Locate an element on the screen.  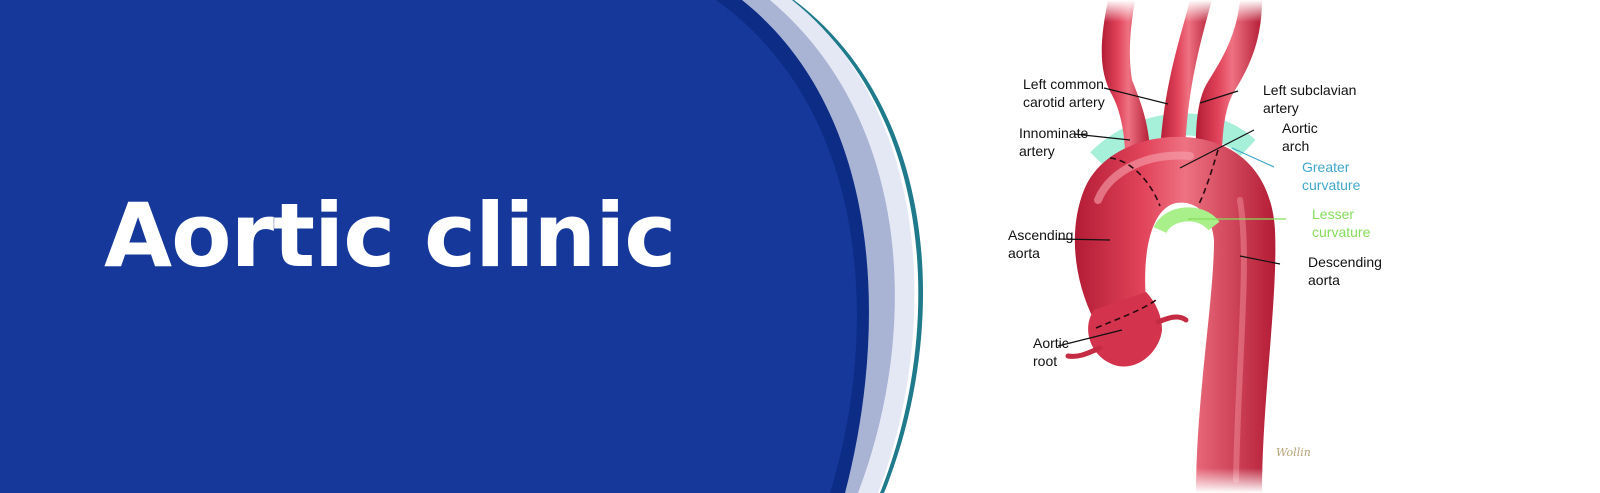
coronary-branch-left is located at coordinates (1084, 352).